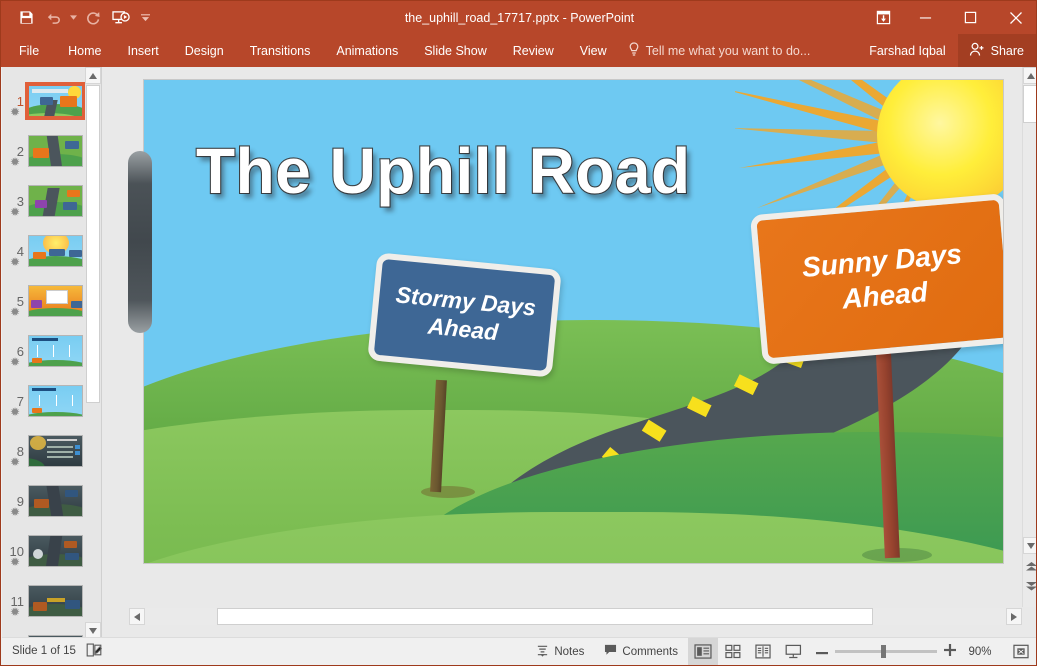 The width and height of the screenshot is (1037, 666). What do you see at coordinates (569, 651) in the screenshot?
I see `notes-label: Notes` at bounding box center [569, 651].